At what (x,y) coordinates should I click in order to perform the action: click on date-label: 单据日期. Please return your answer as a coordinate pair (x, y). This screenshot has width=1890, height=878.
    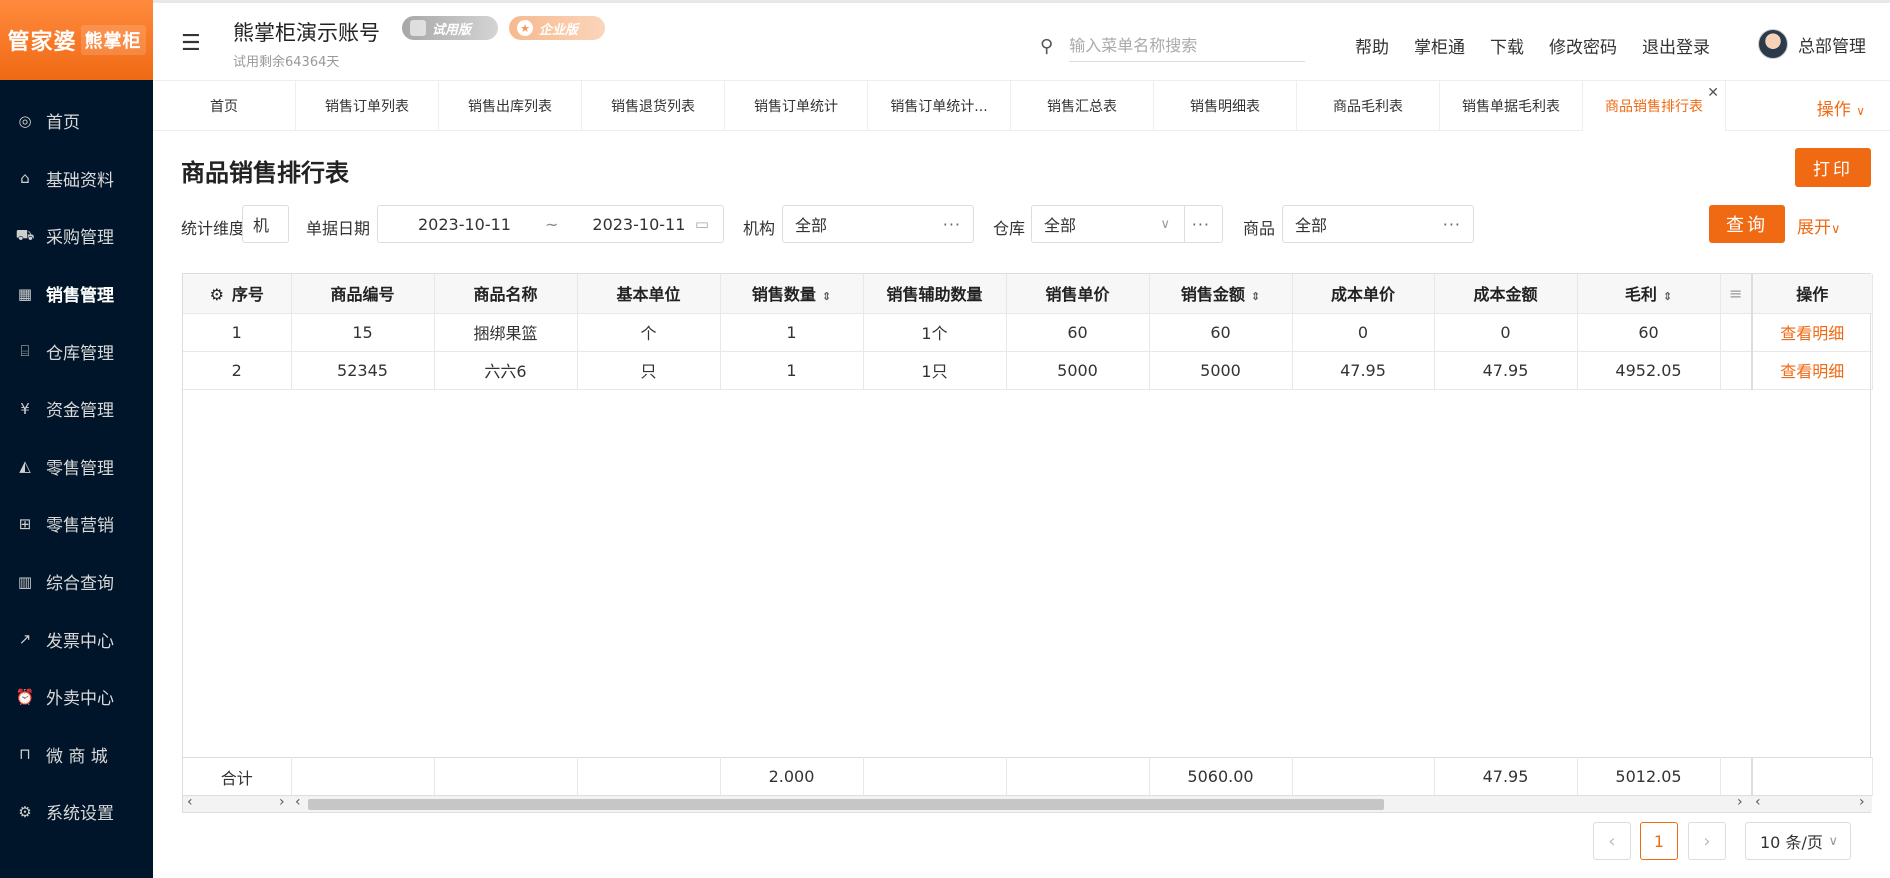
    Looking at the image, I should click on (338, 228).